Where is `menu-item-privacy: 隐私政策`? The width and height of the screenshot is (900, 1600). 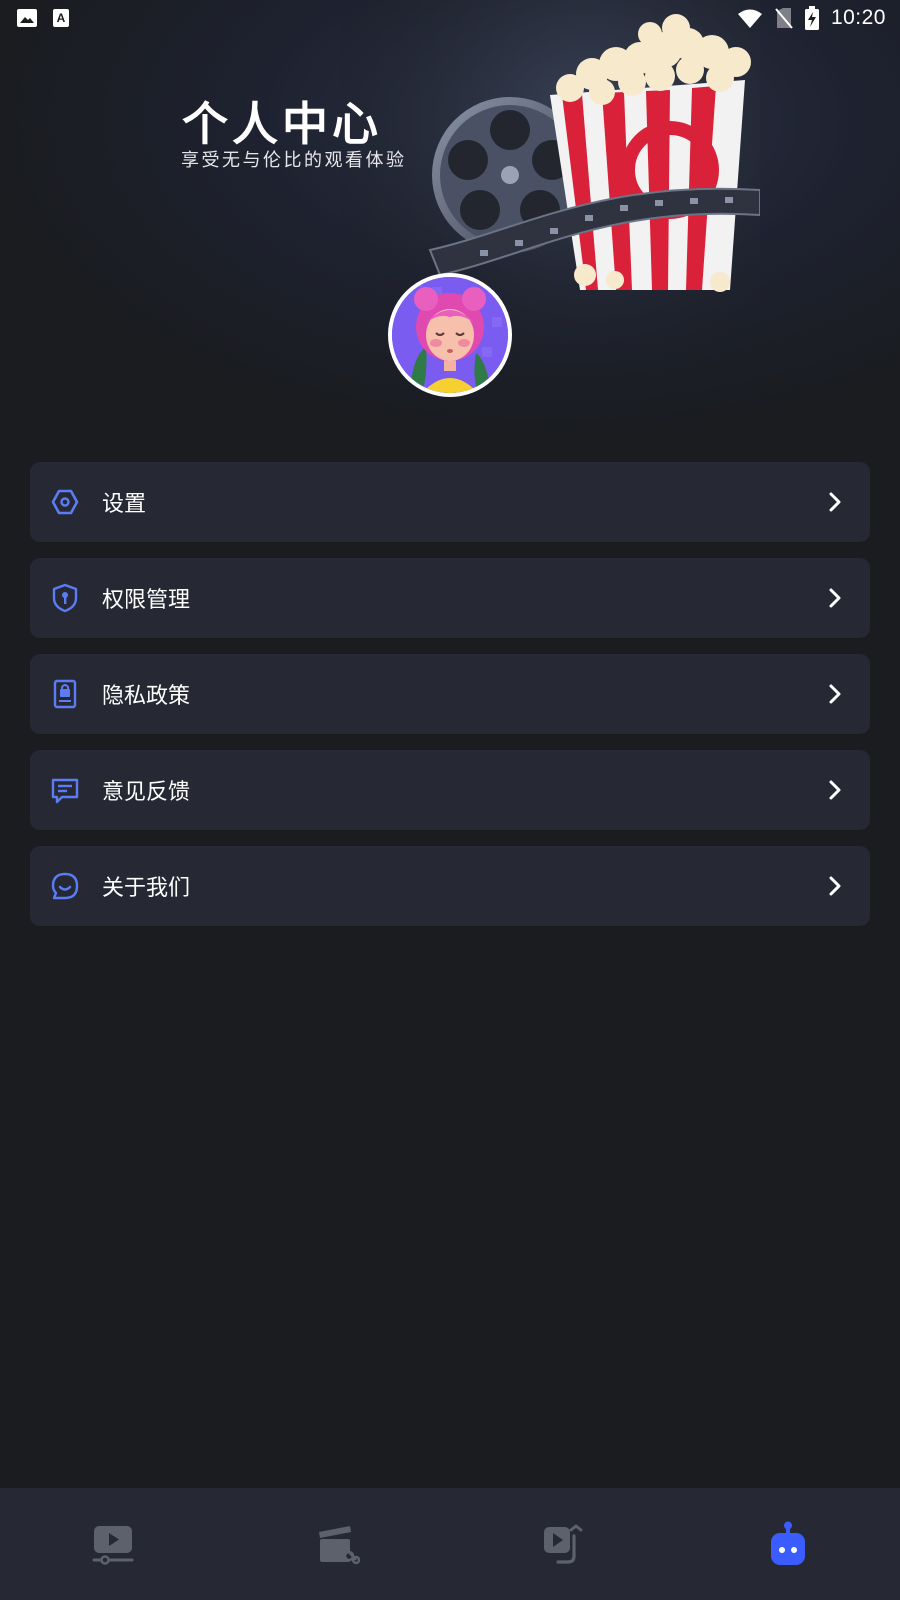
menu-item-privacy: 隐私政策 is located at coordinates (450, 694).